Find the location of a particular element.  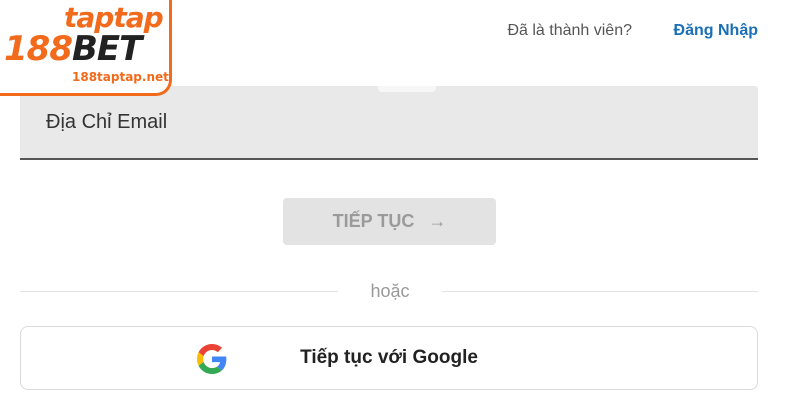

arrow-right-icon: → is located at coordinates (437, 221).